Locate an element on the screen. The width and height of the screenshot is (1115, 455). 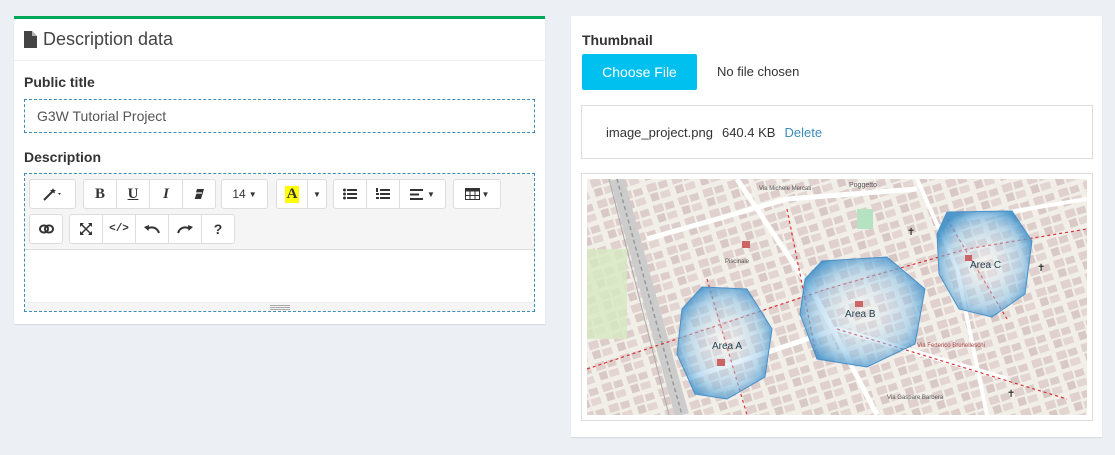
description-label: Description is located at coordinates (63, 157).